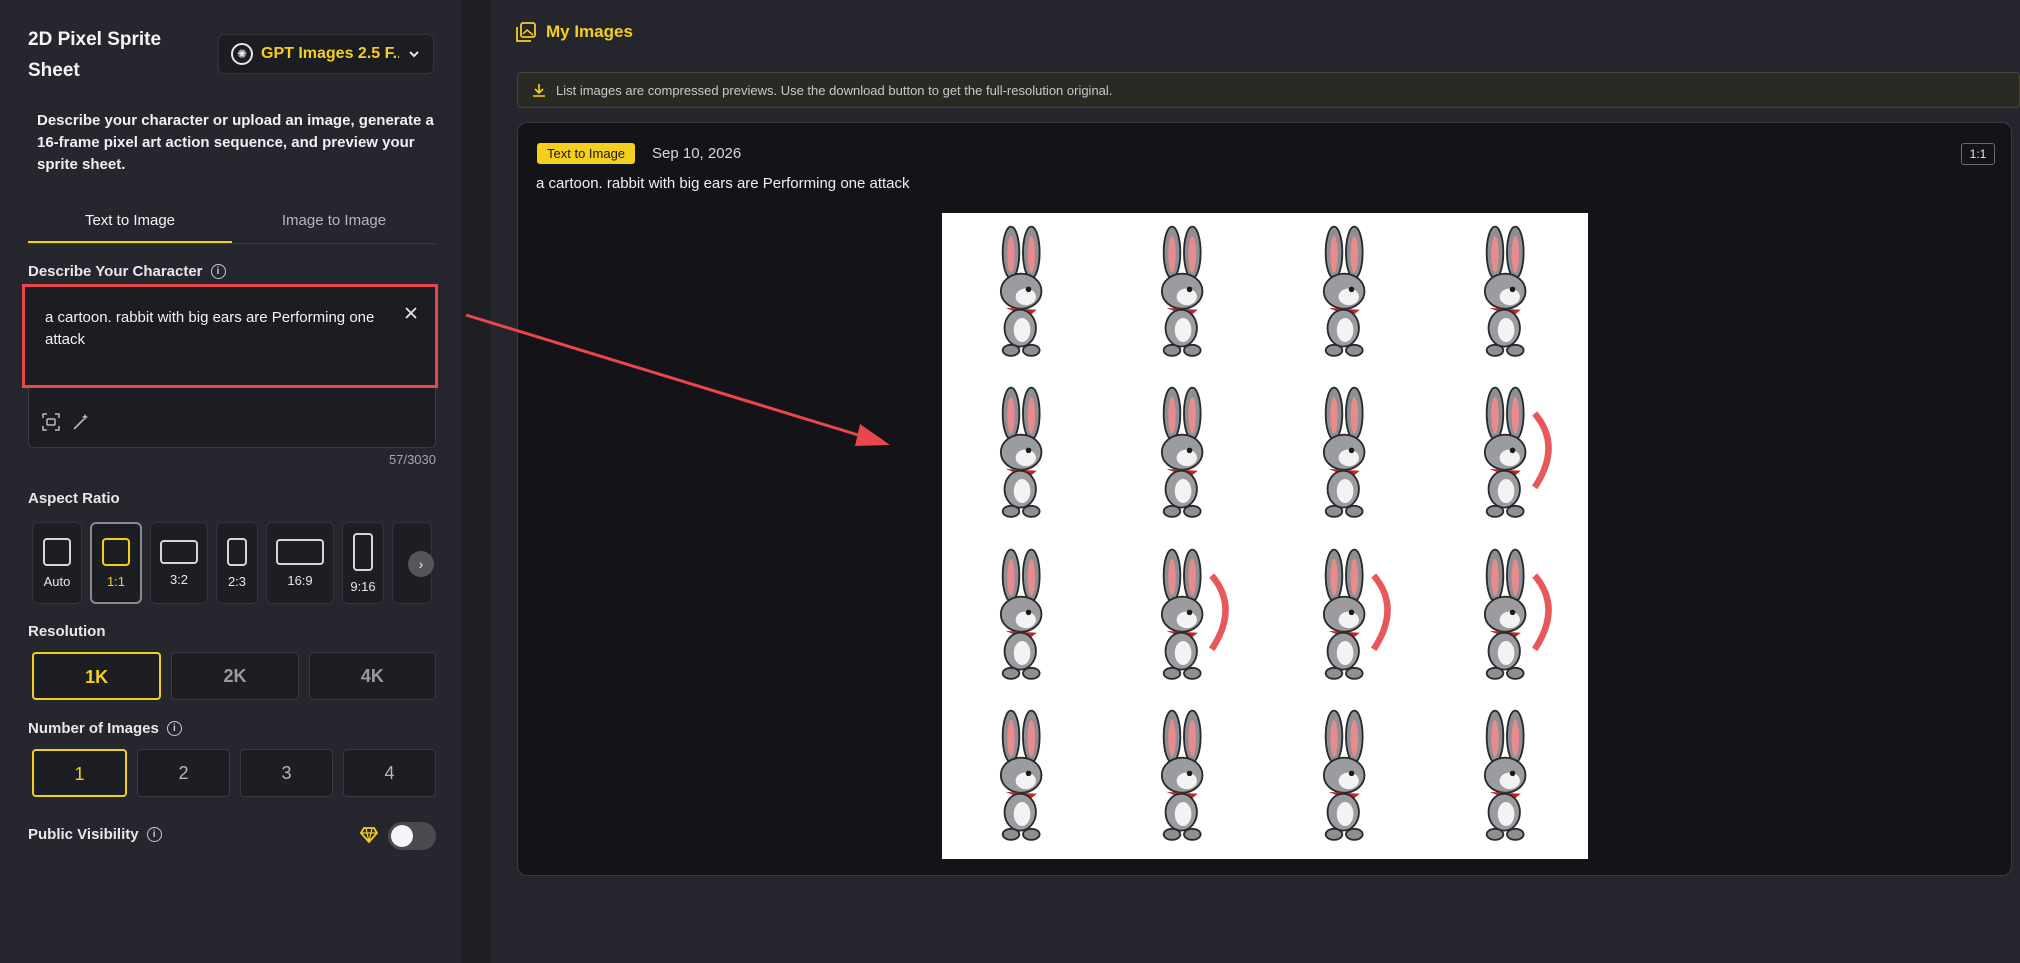 This screenshot has height=963, width=2020. Describe the element at coordinates (372, 676) in the screenshot. I see `resolution-4k: 4K` at that location.